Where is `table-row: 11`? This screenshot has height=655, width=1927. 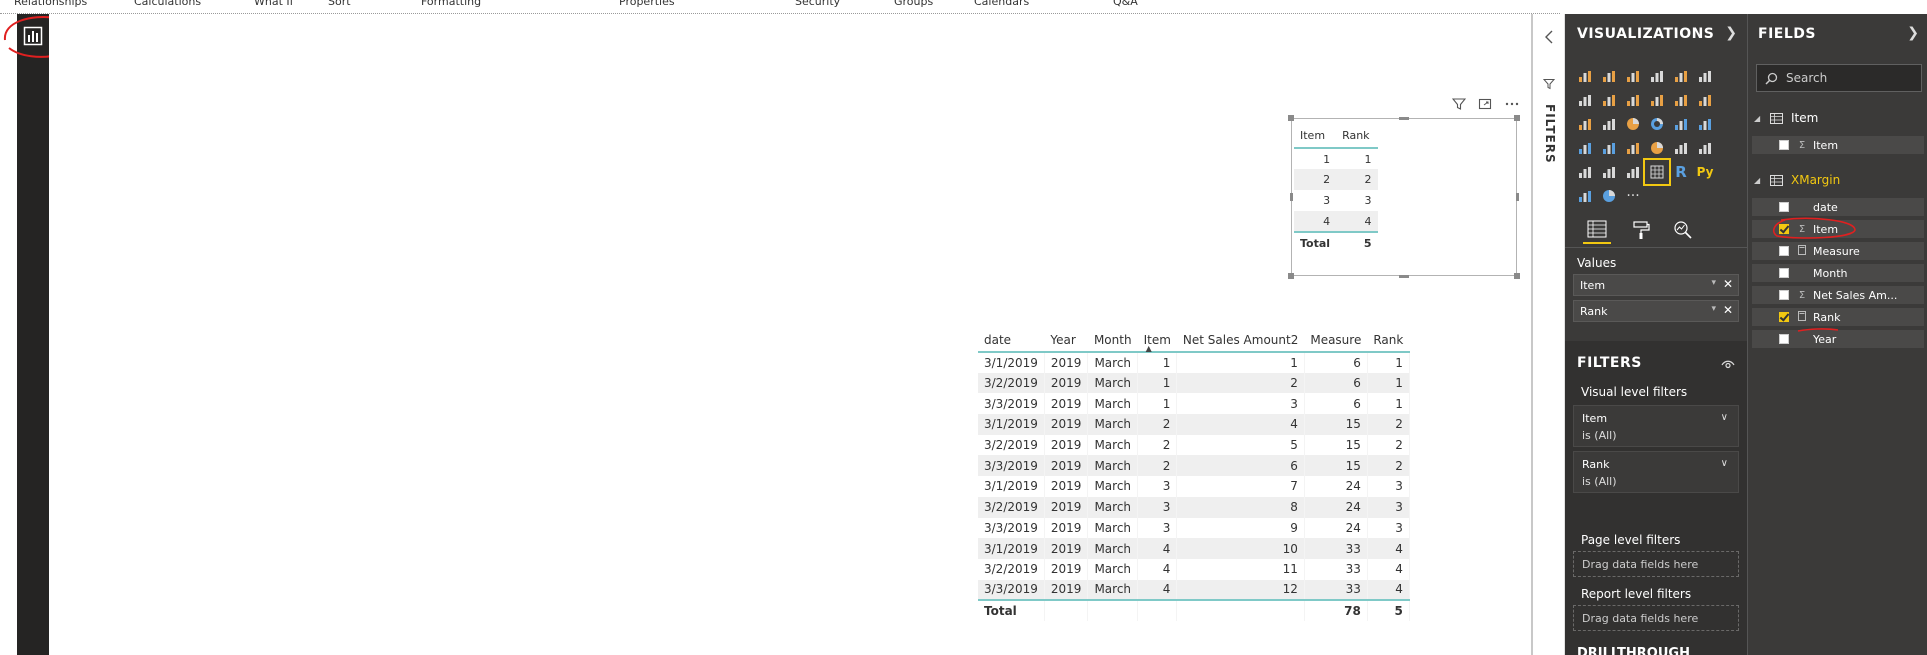 table-row: 11 is located at coordinates (1336, 158).